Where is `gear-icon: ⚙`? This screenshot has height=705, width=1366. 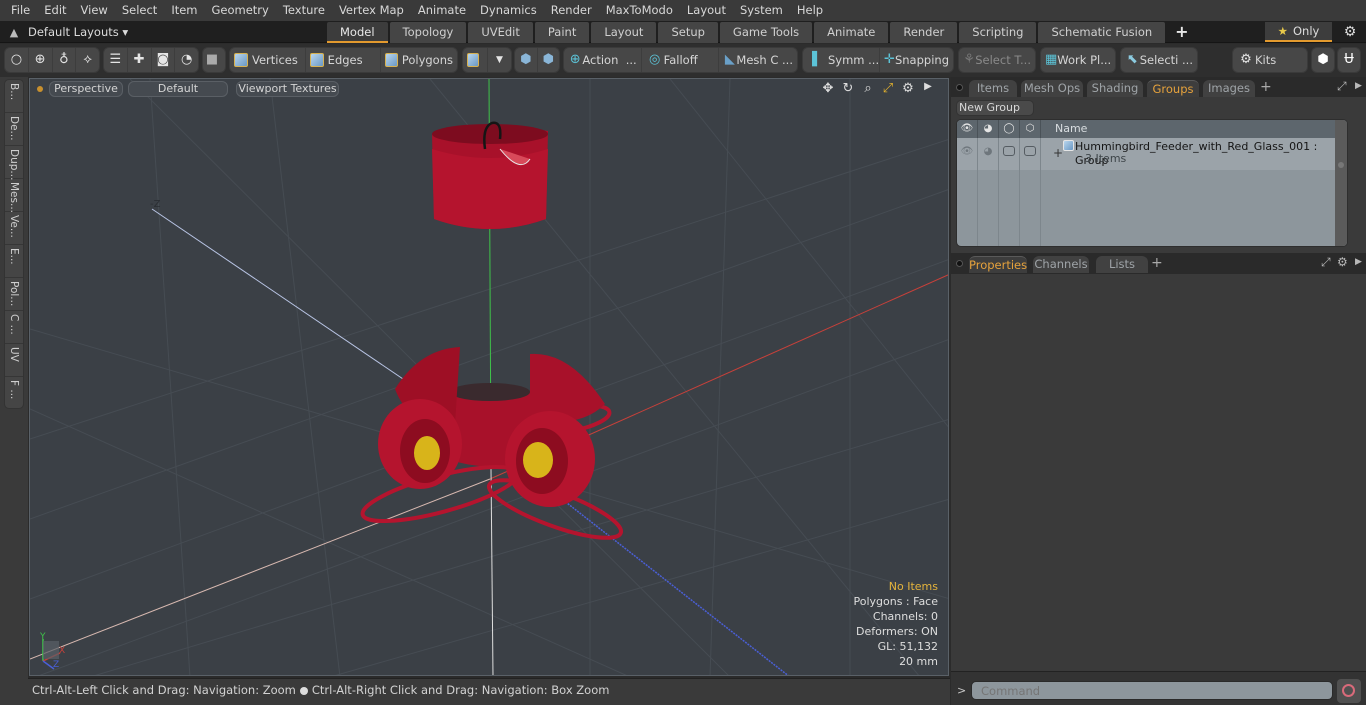 gear-icon: ⚙ is located at coordinates (1350, 32).